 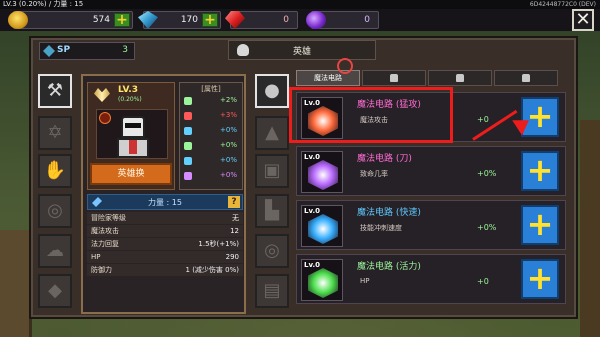 What do you see at coordinates (286, 20) in the screenshot?
I see `ruby-value: 0` at bounding box center [286, 20].